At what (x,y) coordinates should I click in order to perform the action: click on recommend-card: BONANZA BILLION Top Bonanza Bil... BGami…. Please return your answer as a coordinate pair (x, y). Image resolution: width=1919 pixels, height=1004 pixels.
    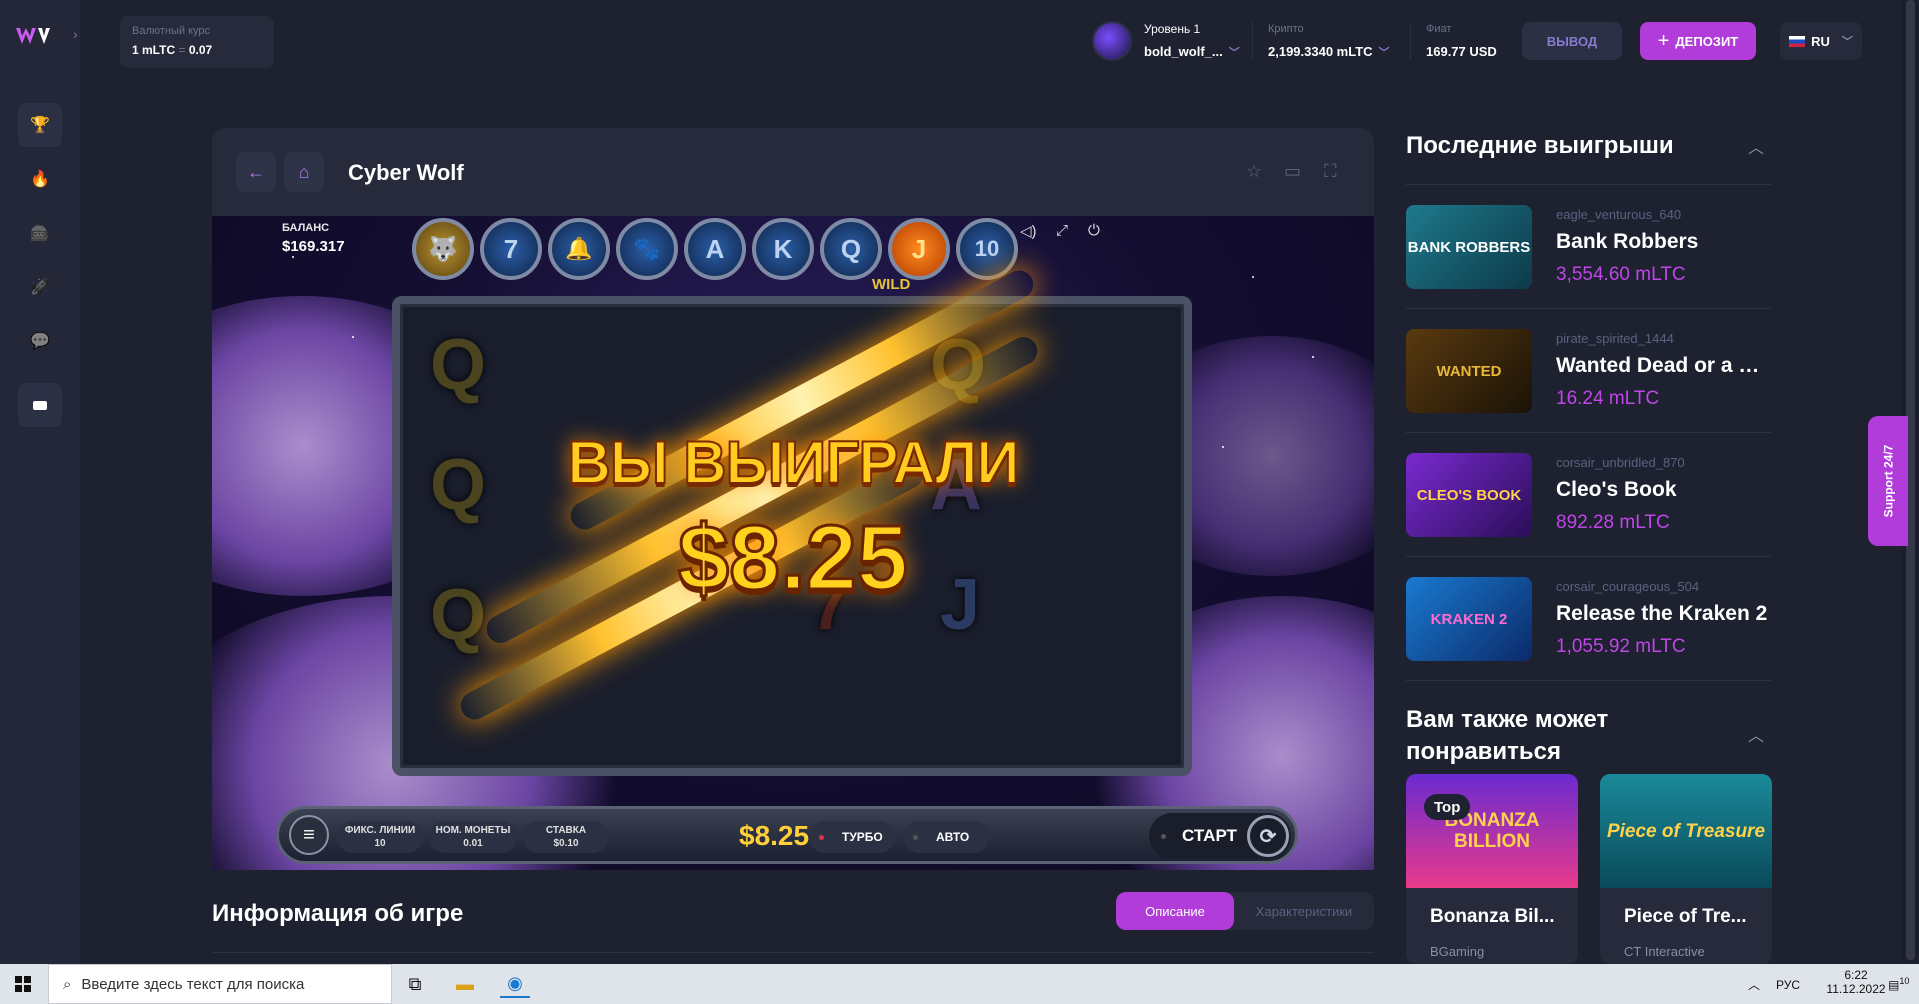
    Looking at the image, I should click on (1492, 869).